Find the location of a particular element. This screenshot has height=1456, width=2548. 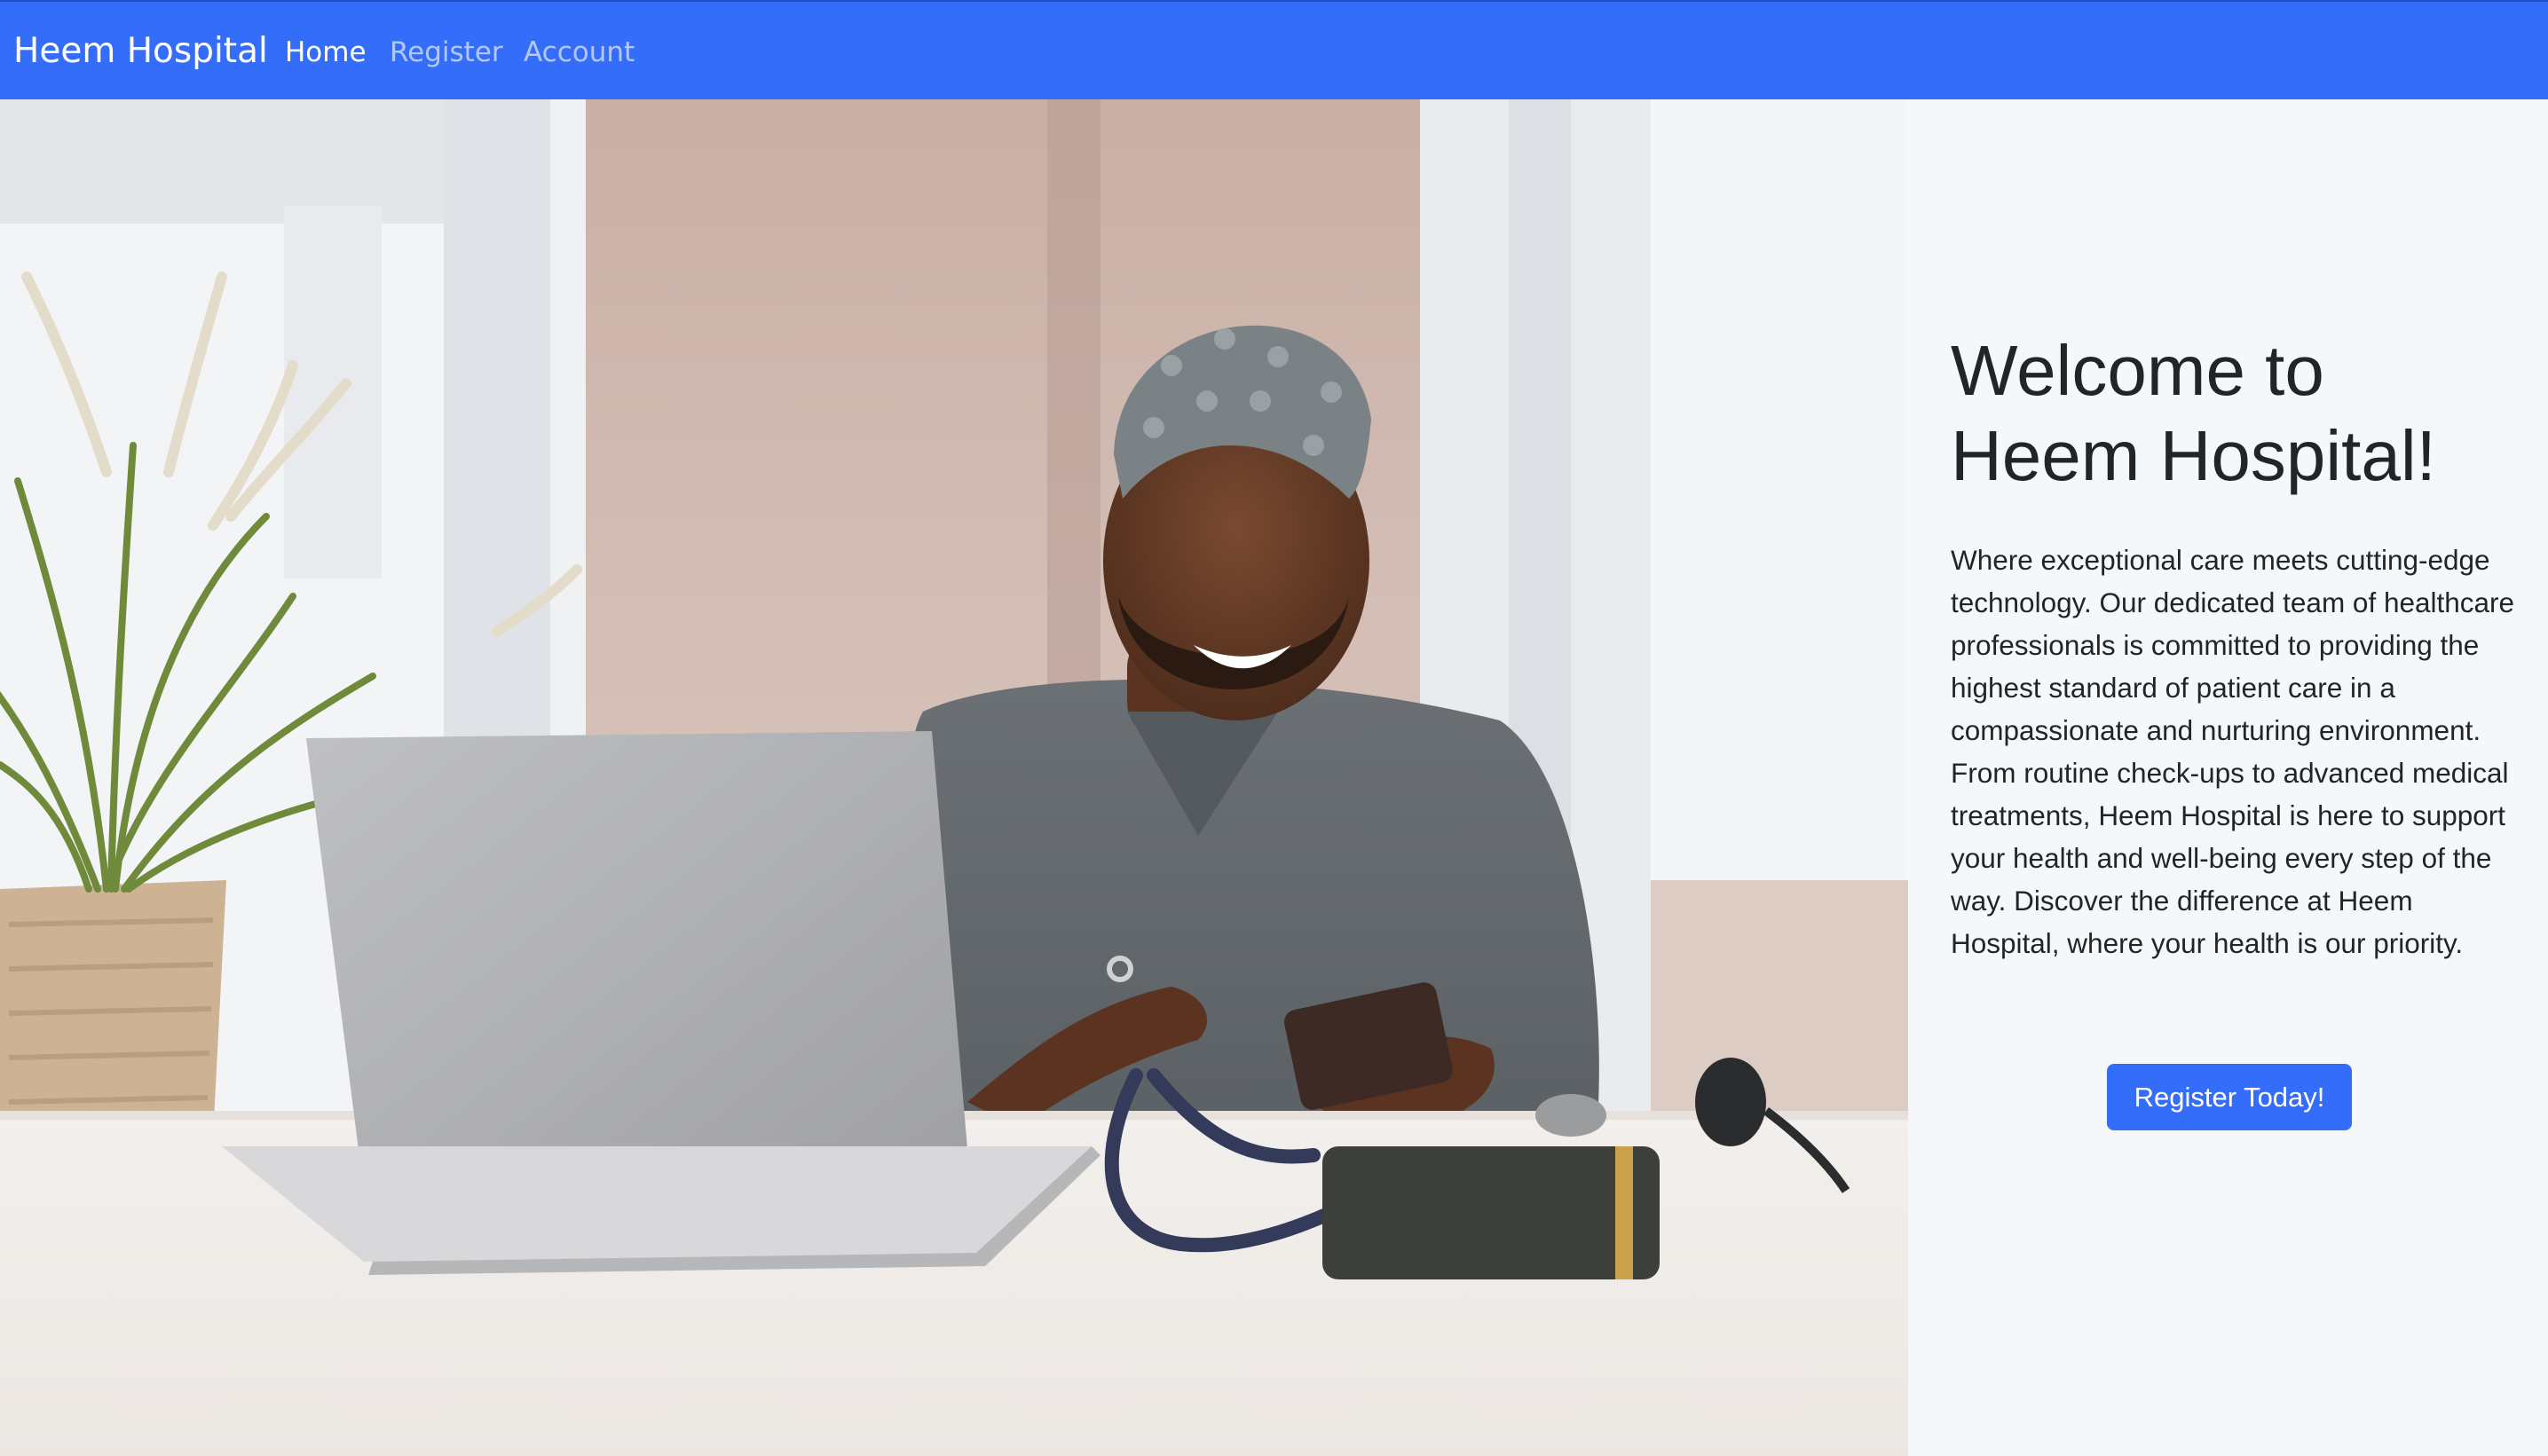

navbar: Heem Hospital Home Register Account is located at coordinates (1274, 49).